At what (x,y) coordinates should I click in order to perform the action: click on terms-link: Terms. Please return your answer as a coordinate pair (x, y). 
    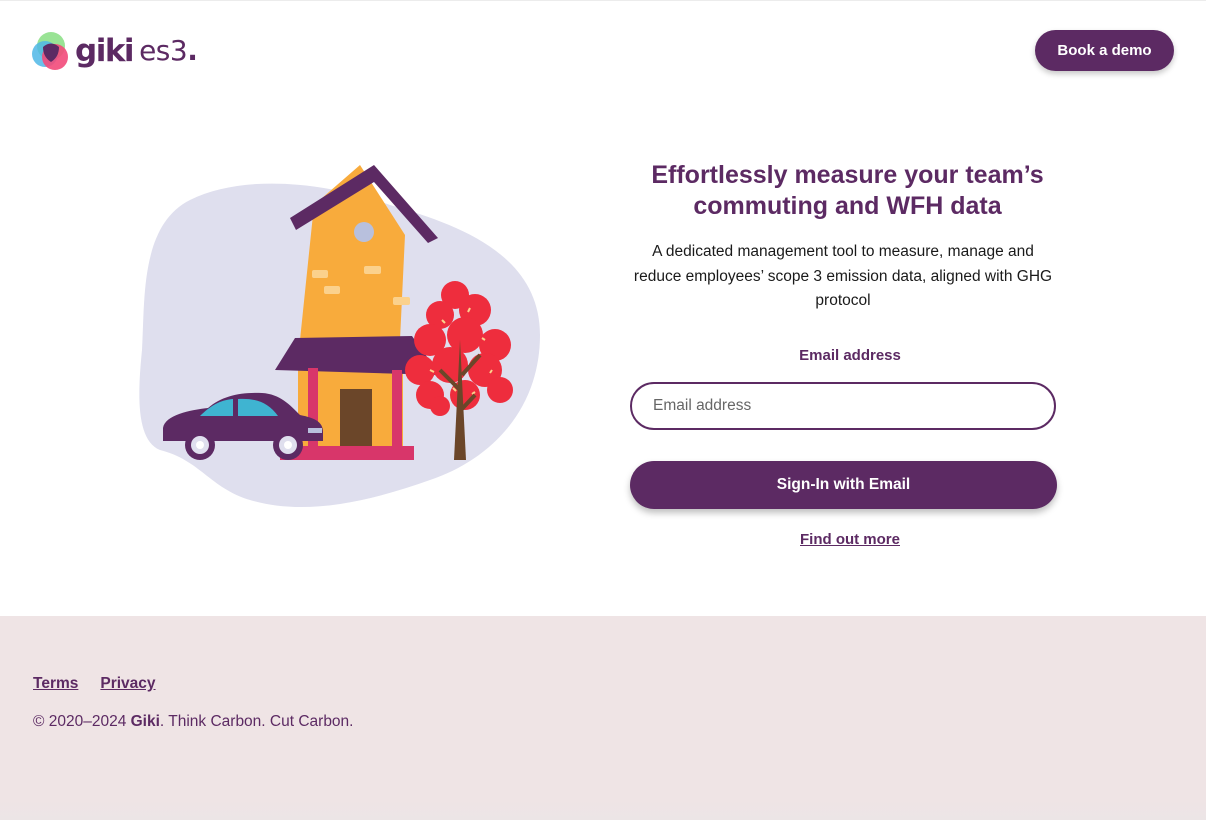
    Looking at the image, I should click on (55, 684).